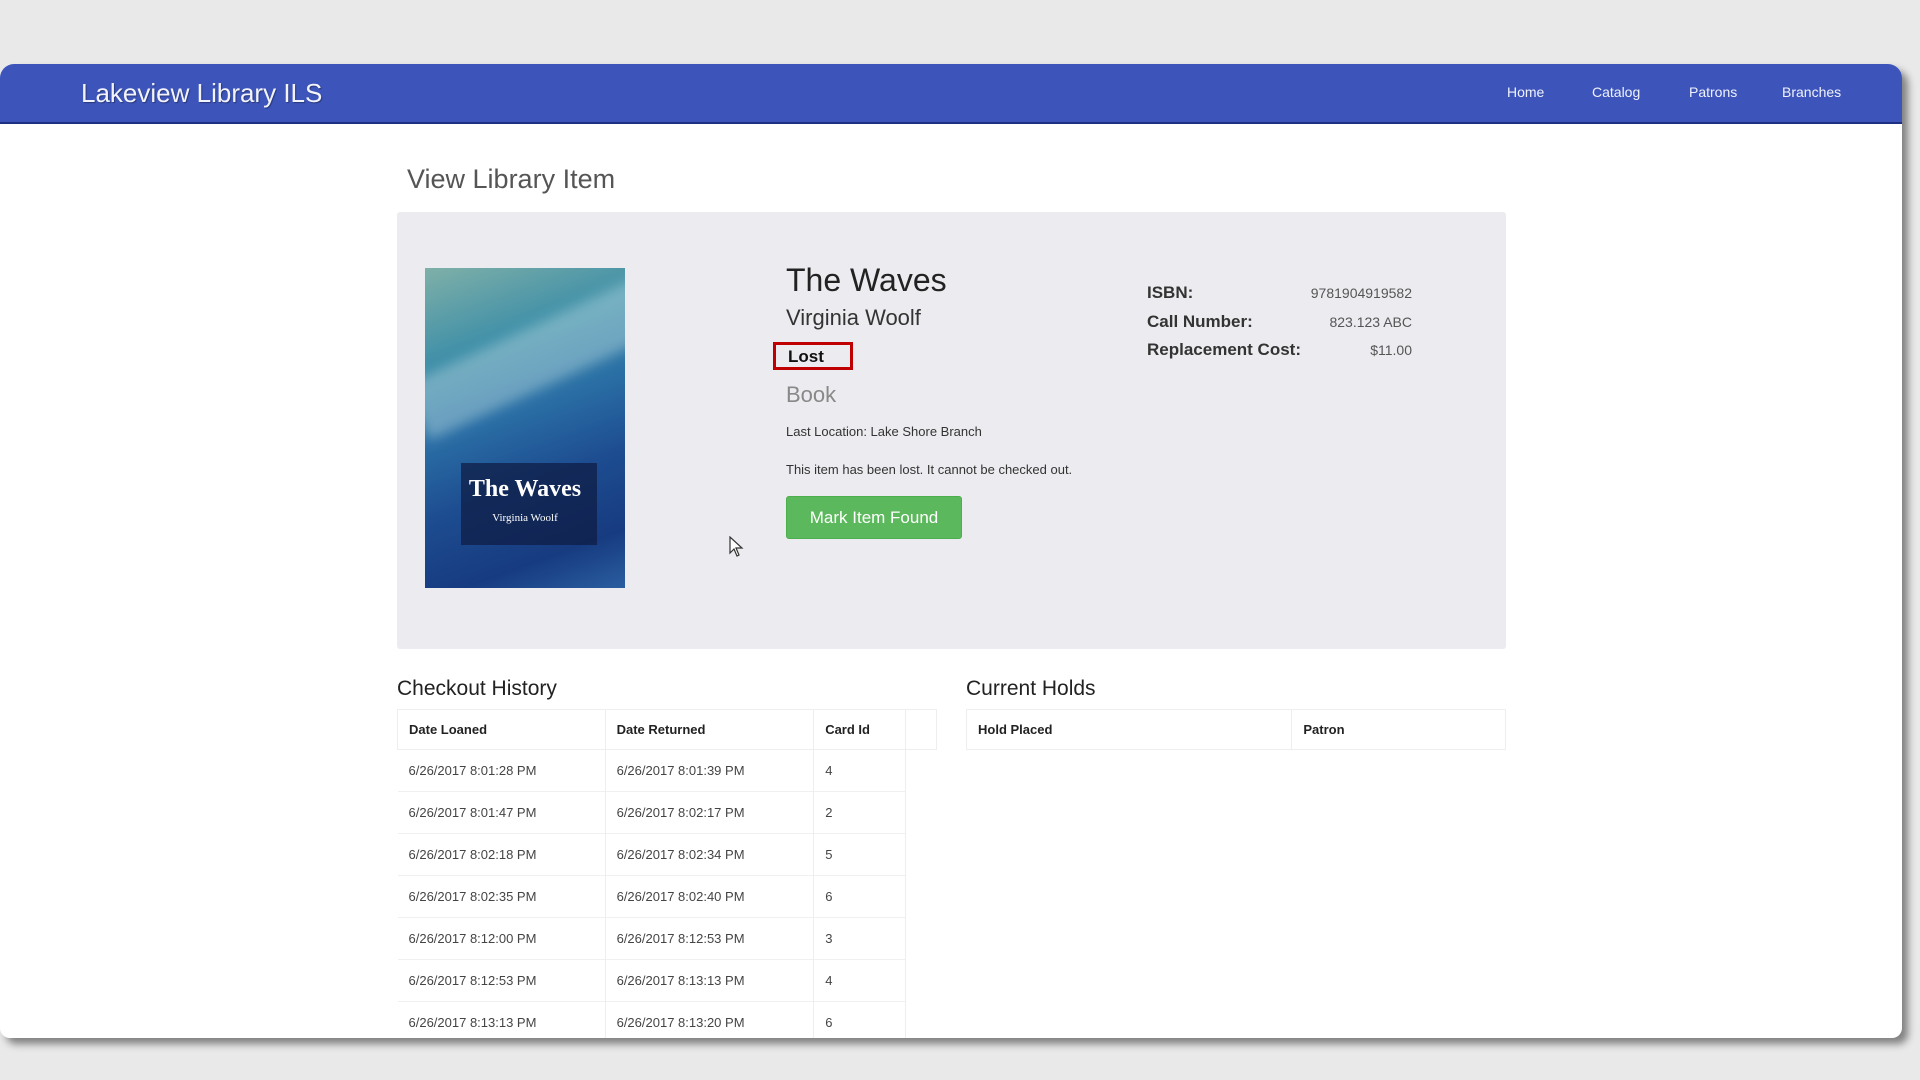  I want to click on table-cell: 6/26/2017 8:02:17 PM, so click(710, 812).